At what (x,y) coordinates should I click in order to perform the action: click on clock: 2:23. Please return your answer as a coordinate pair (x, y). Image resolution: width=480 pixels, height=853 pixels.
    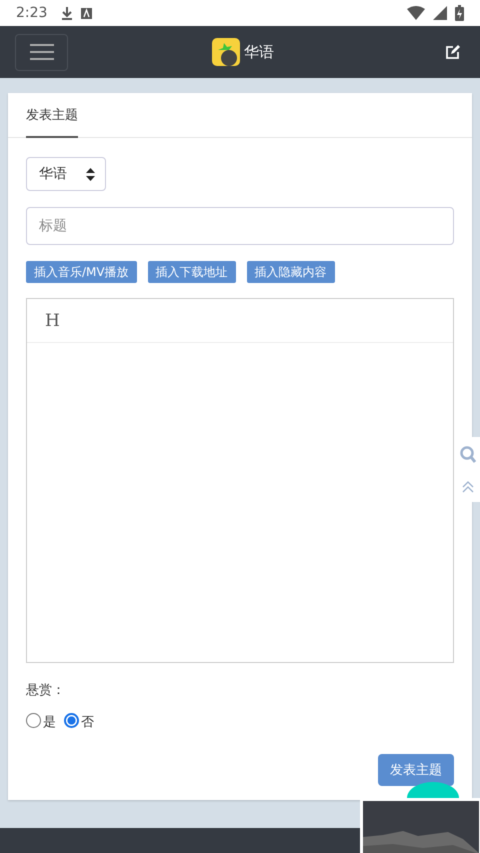
    Looking at the image, I should click on (32, 13).